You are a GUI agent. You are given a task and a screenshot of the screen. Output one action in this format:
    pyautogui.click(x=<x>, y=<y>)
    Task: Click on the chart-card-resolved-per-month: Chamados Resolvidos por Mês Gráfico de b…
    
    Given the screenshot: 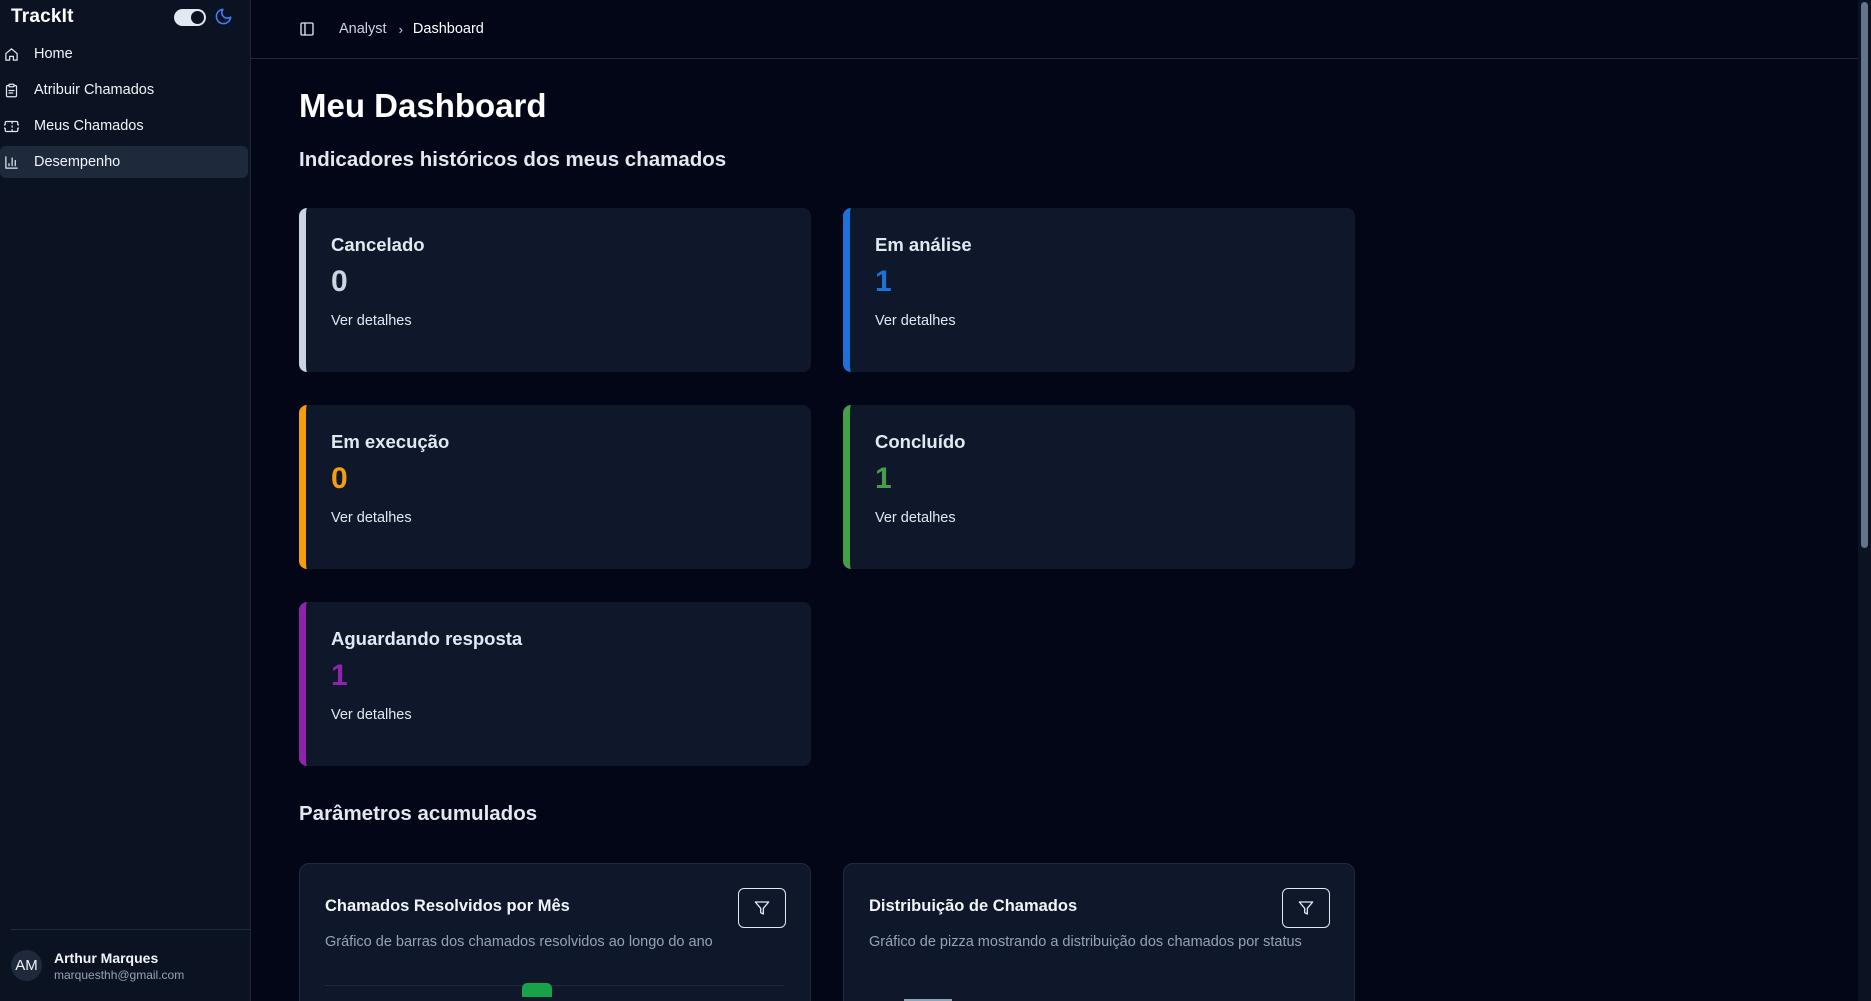 What is the action you would take?
    pyautogui.click(x=555, y=932)
    